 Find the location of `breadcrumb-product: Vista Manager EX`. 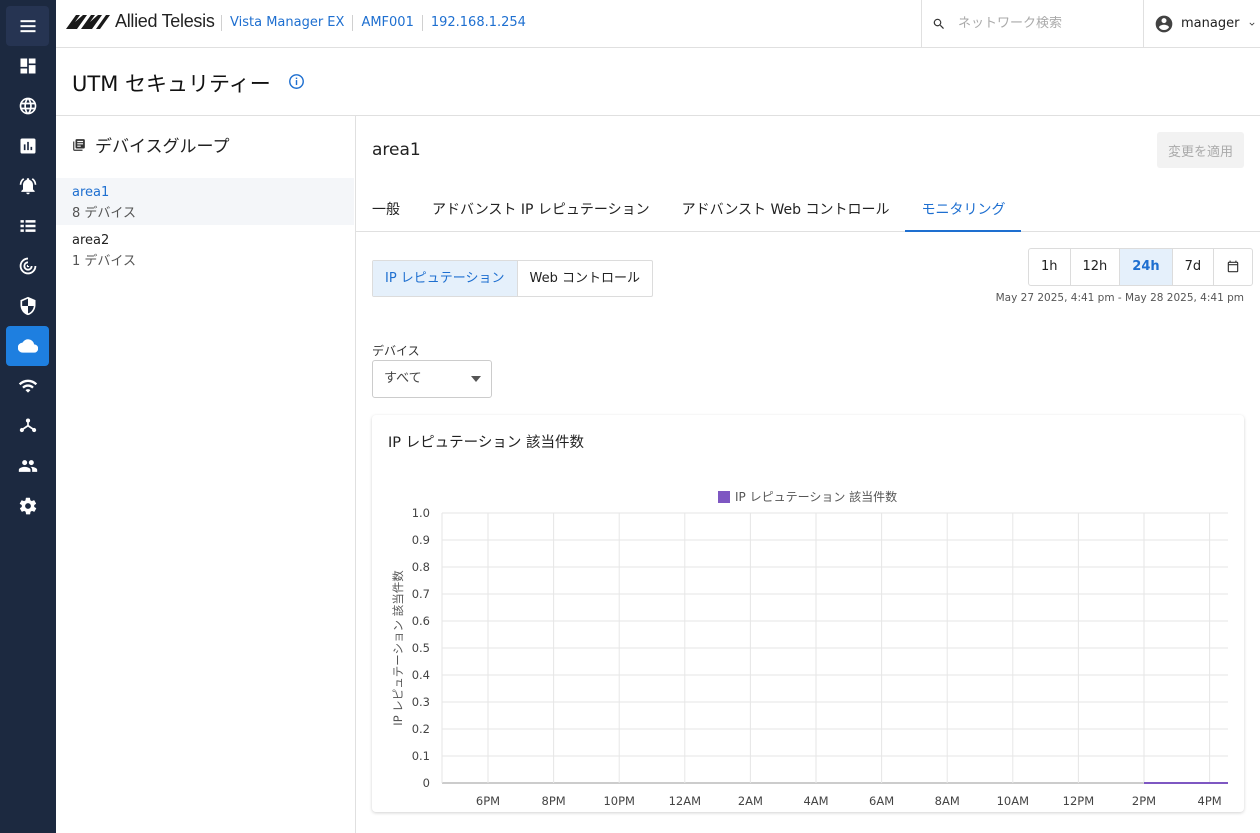

breadcrumb-product: Vista Manager EX is located at coordinates (286, 23).